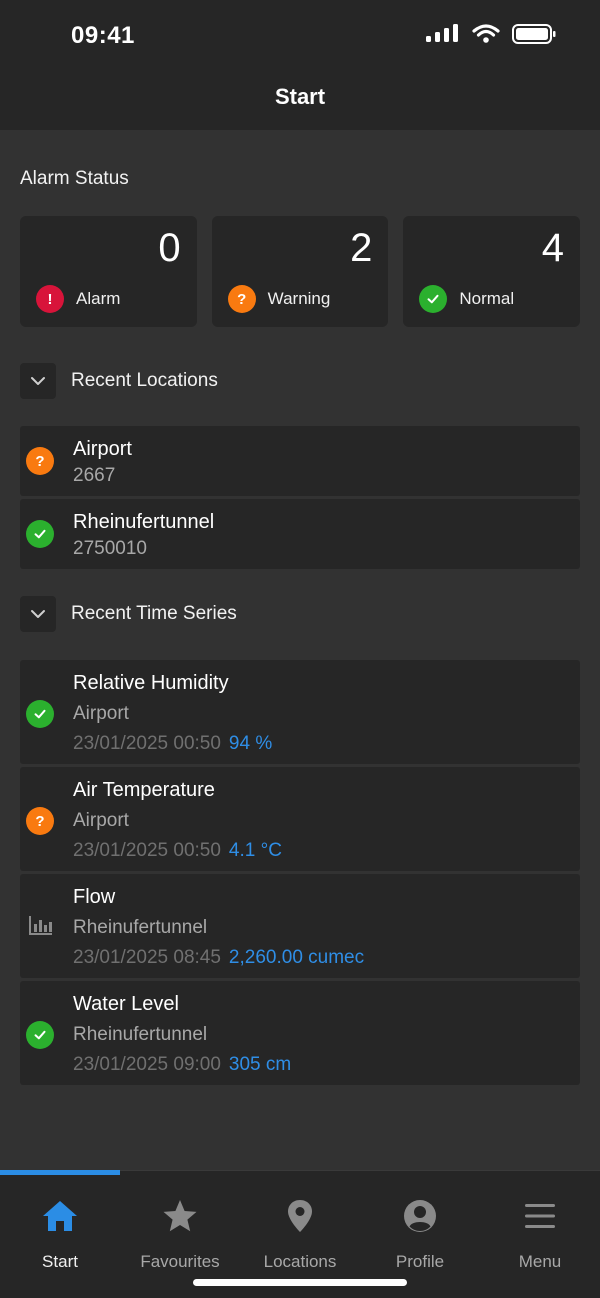 Image resolution: width=600 pixels, height=1298 pixels. Describe the element at coordinates (154, 613) in the screenshot. I see `recent-time-series-title: Recent Time Series` at that location.